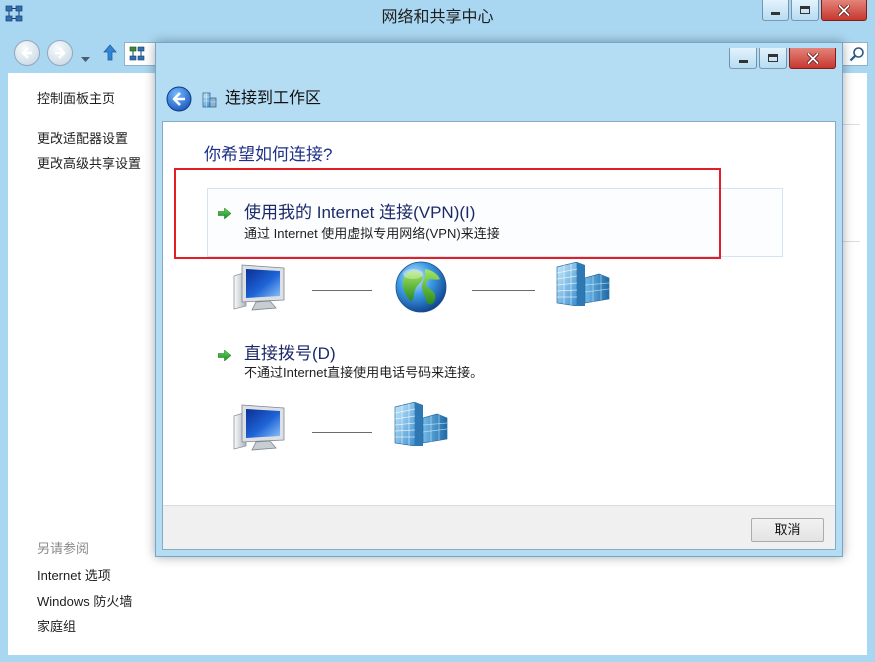 This screenshot has width=875, height=662. I want to click on minimize-button, so click(775, 10).